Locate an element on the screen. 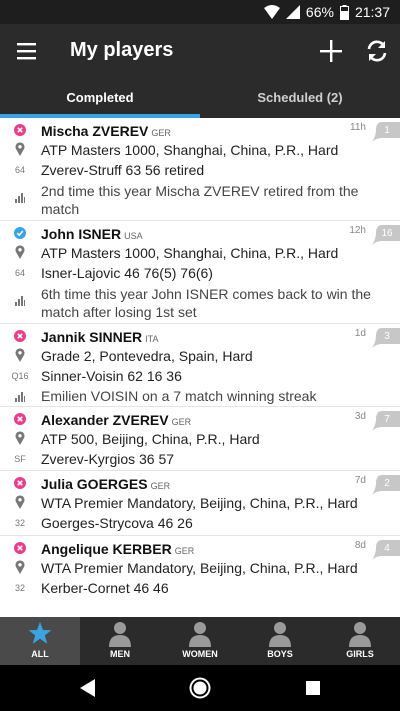  player-country: USA is located at coordinates (133, 236).